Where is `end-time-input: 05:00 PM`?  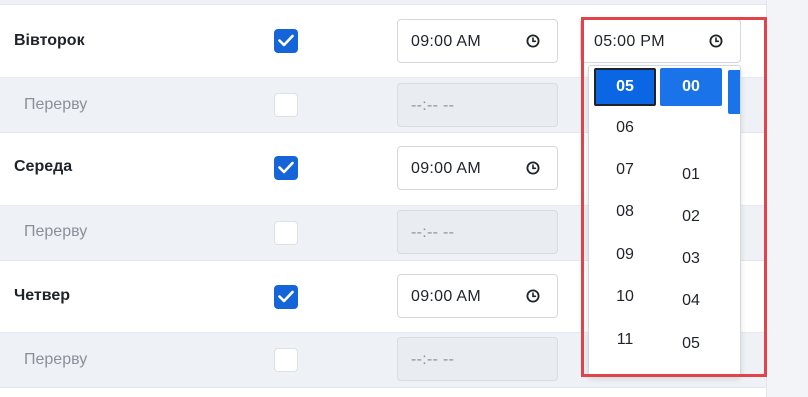
end-time-input: 05:00 PM is located at coordinates (660, 41).